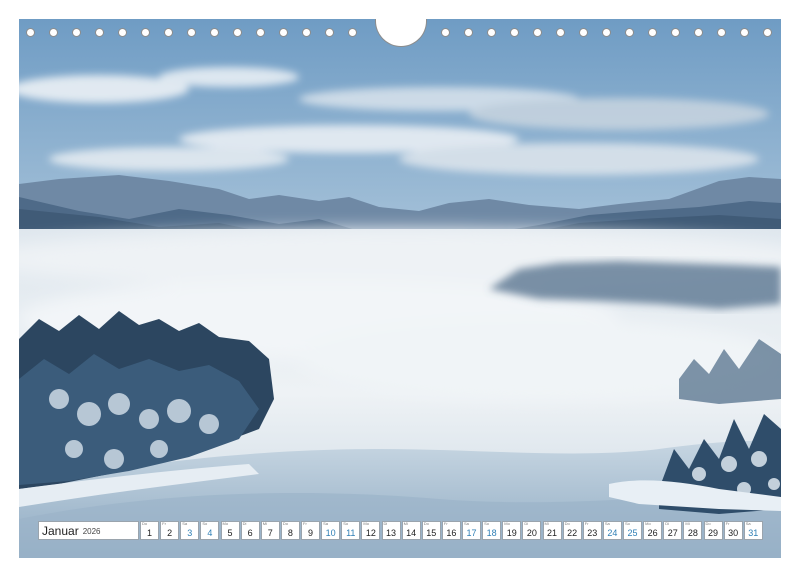  I want to click on day-cell: Mo 19, so click(512, 530).